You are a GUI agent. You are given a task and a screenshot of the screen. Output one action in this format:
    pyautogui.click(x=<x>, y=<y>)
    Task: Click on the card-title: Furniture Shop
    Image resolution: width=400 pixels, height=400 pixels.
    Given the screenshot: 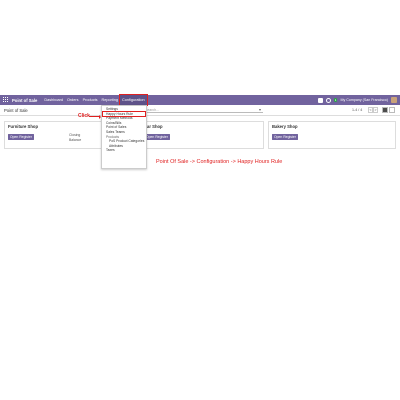 What is the action you would take?
    pyautogui.click(x=23, y=126)
    